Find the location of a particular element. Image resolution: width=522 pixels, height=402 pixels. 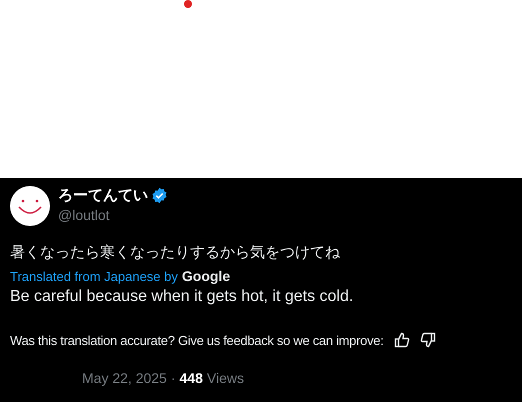

post-date: May 22, 2025 is located at coordinates (124, 378).